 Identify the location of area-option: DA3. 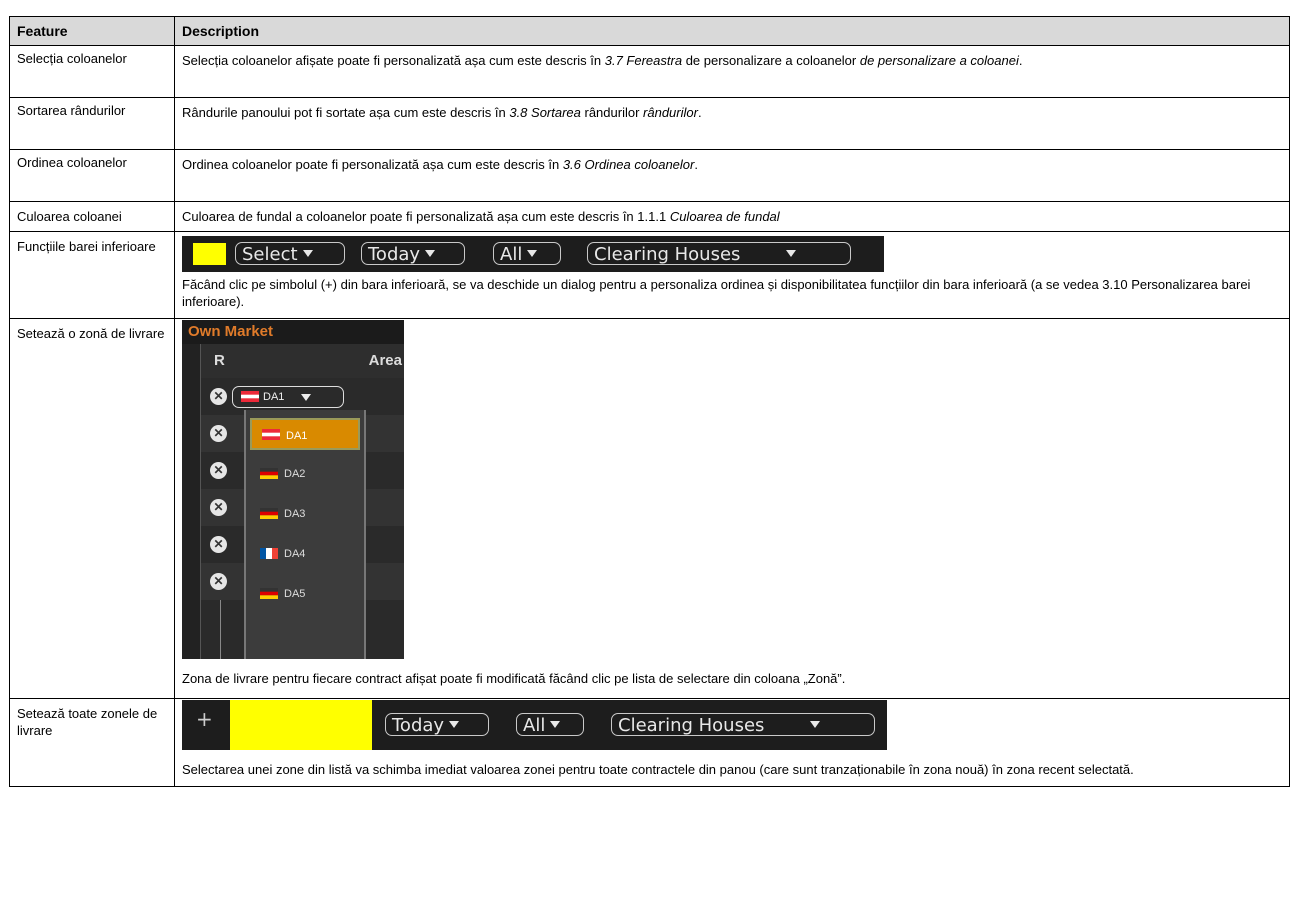
(305, 514).